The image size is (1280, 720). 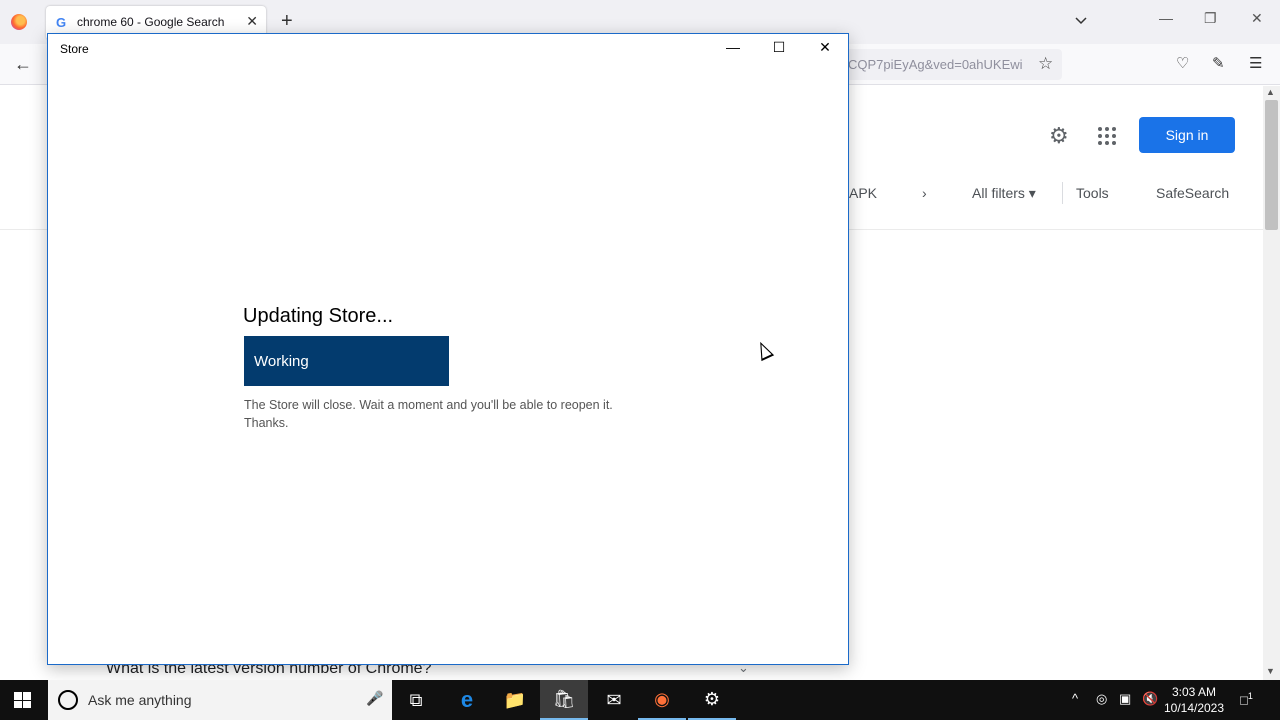 I want to click on tray-record-icon: ◎, so click(x=1101, y=699).